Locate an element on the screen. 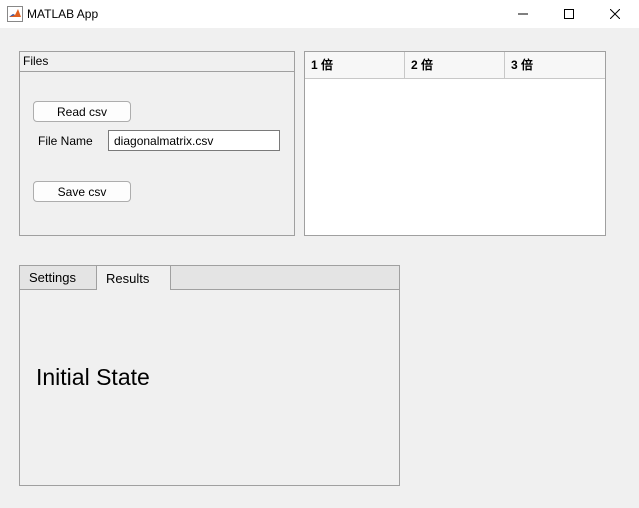  save-csv-button: Save csv is located at coordinates (82, 191).